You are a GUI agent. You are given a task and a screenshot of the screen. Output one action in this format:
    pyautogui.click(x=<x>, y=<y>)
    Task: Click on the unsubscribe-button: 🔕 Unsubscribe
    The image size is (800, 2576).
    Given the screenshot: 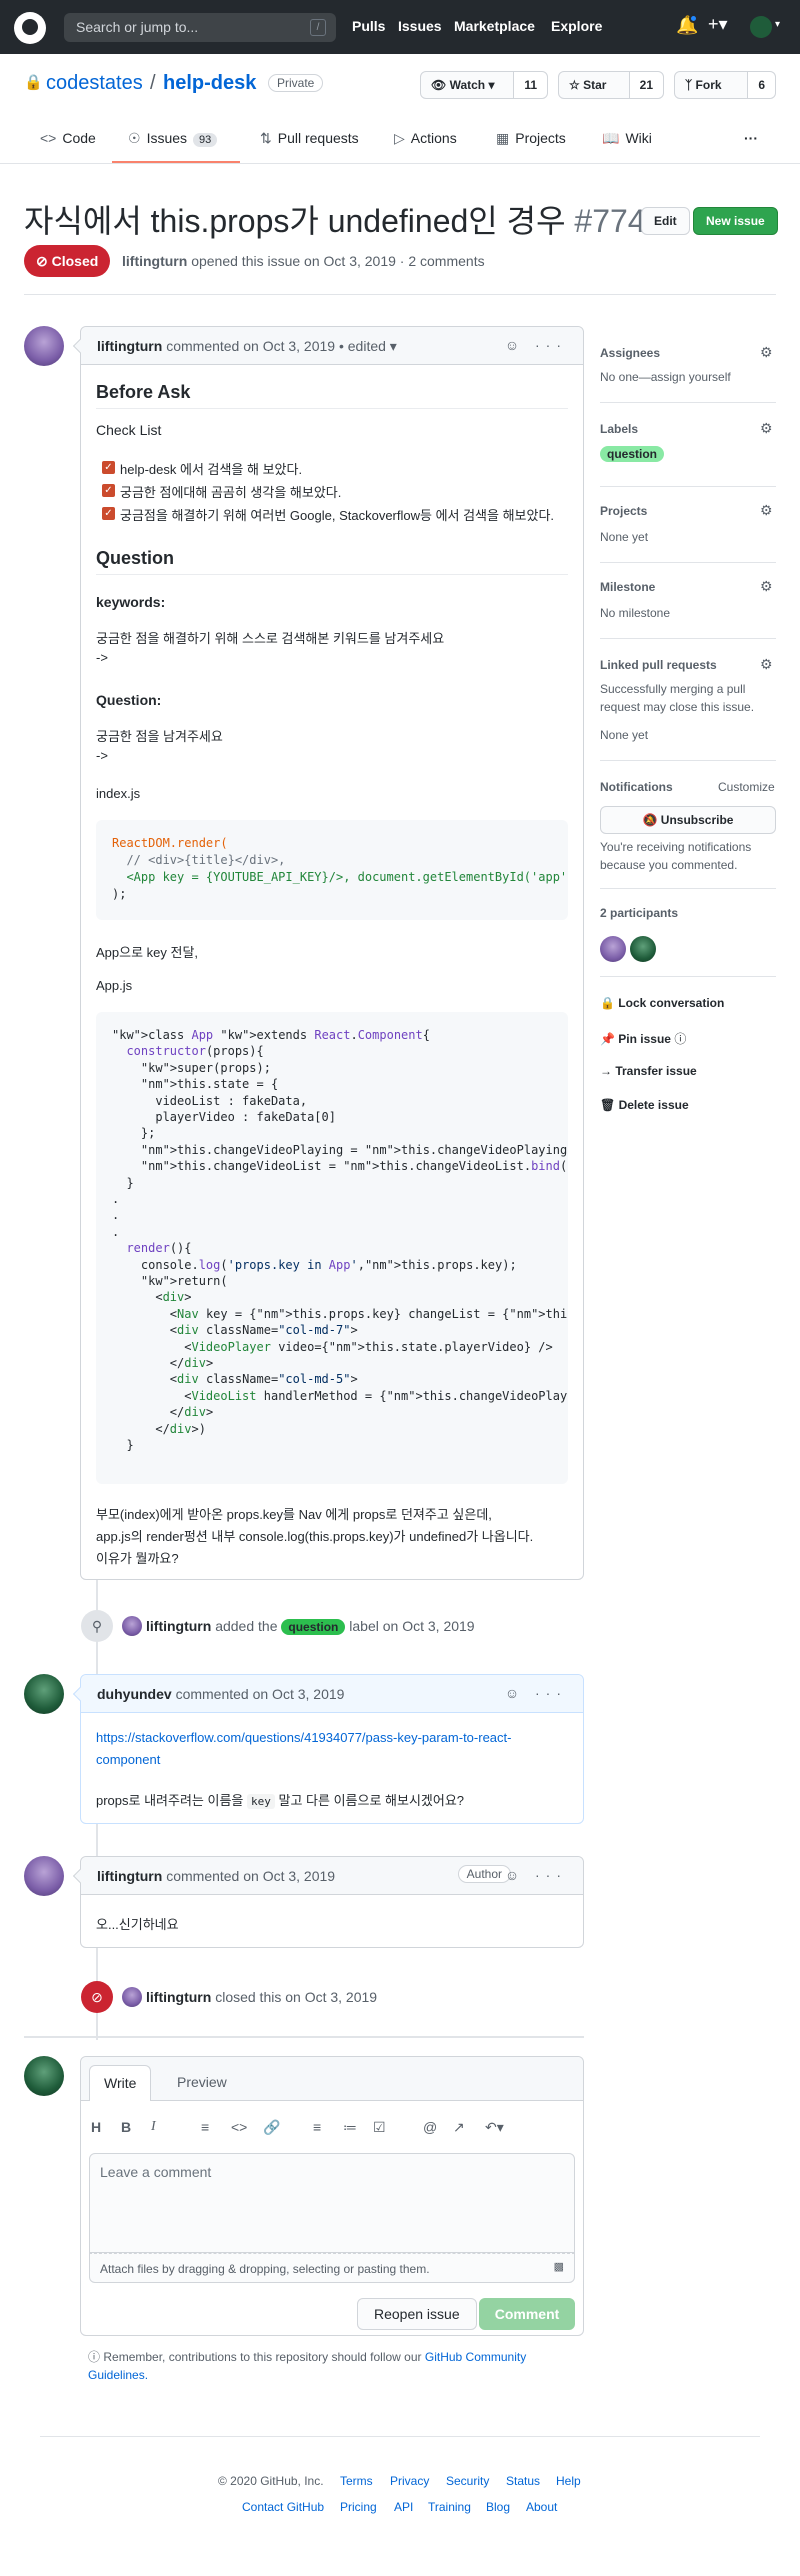 What is the action you would take?
    pyautogui.click(x=688, y=820)
    